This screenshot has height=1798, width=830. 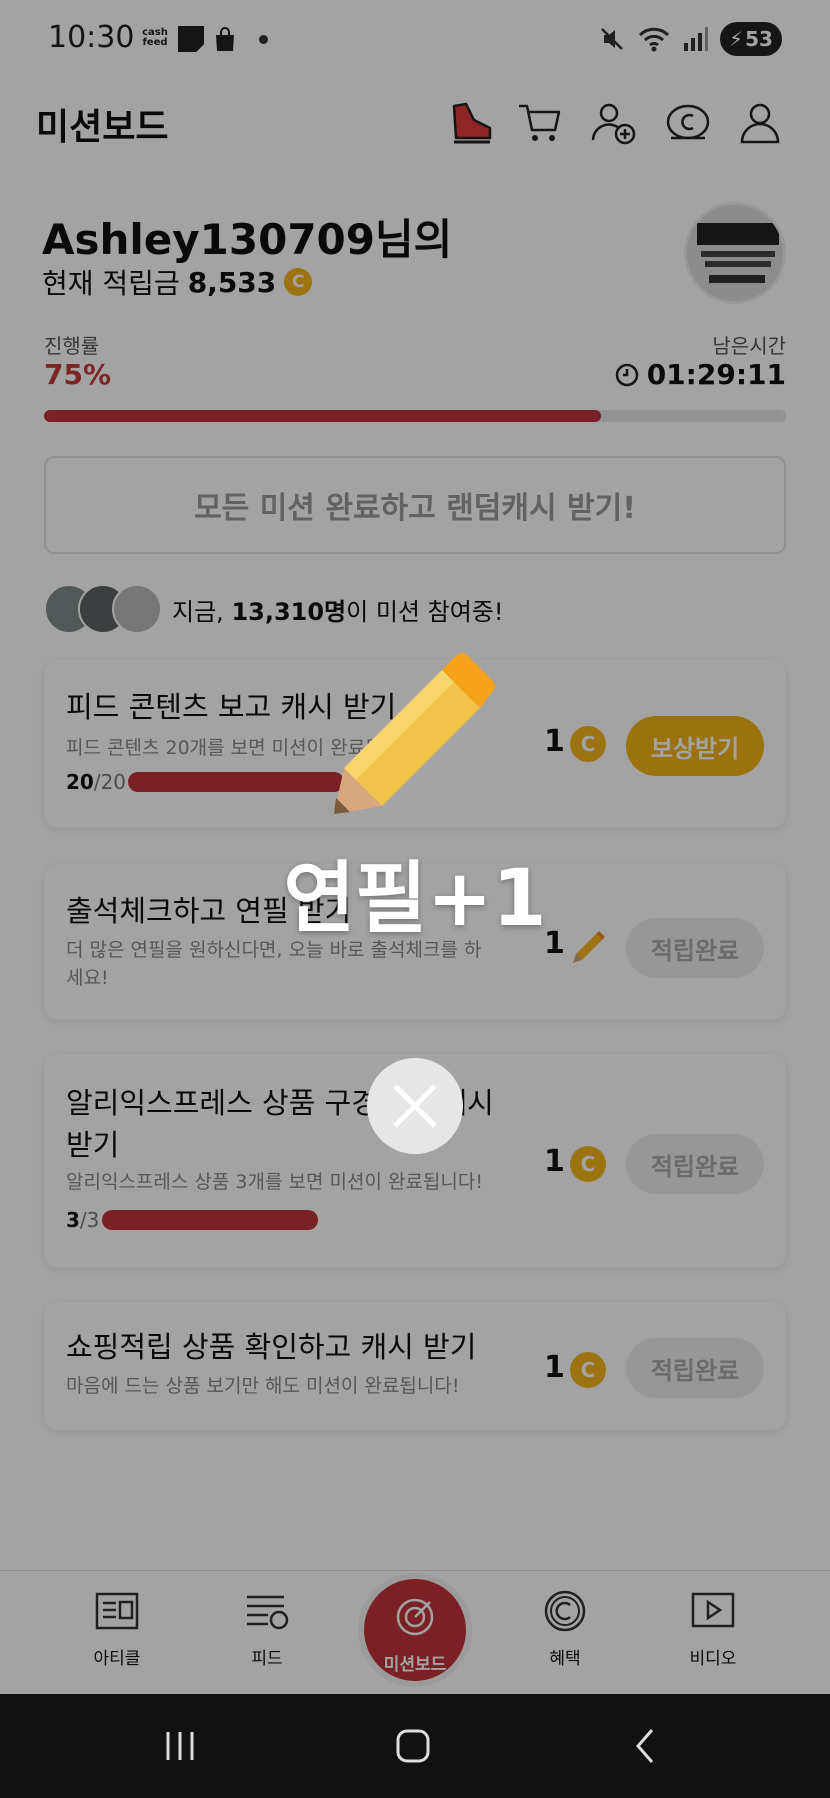 I want to click on close-button, so click(x=415, y=1106).